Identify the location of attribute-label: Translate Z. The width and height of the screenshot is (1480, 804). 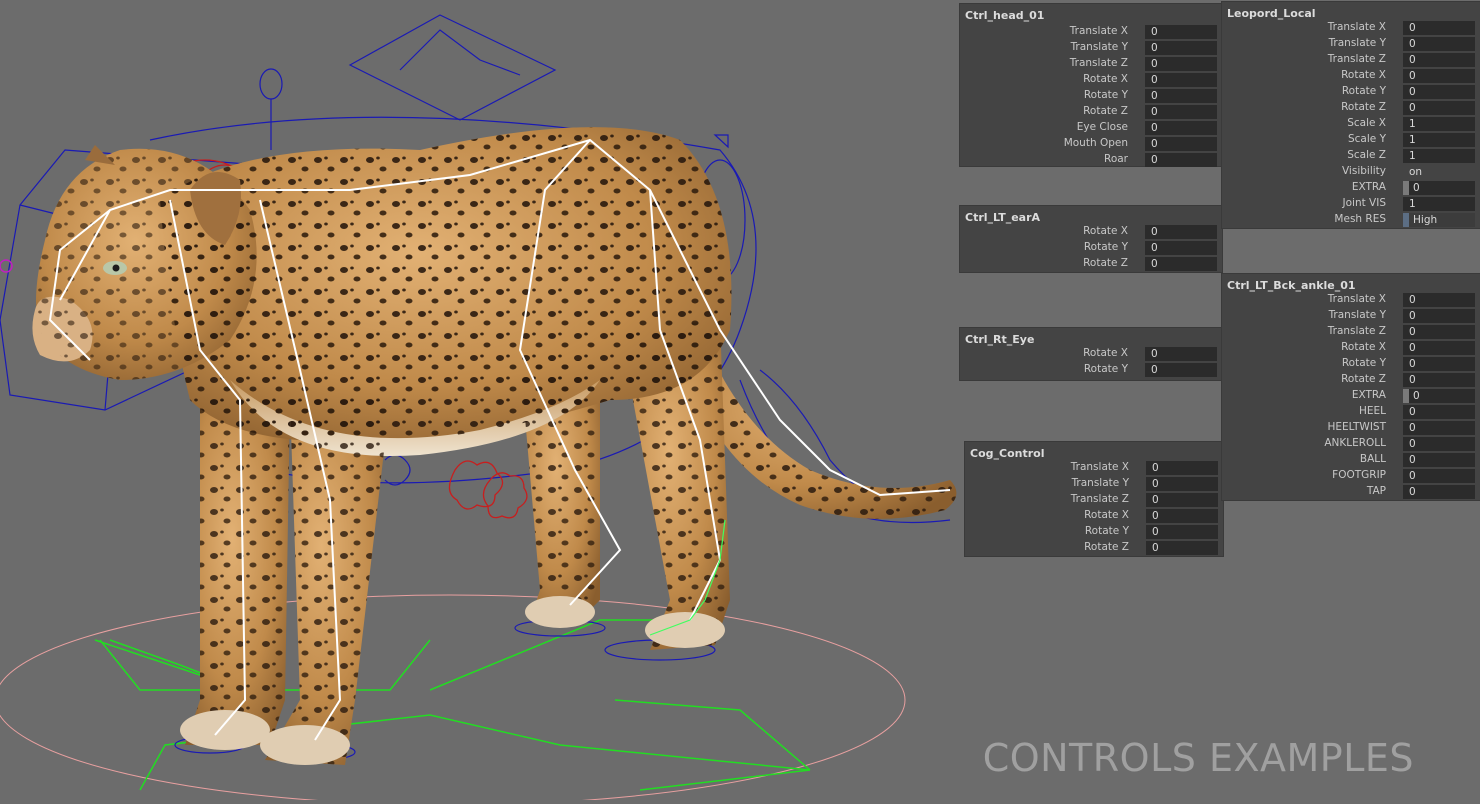
(1098, 63).